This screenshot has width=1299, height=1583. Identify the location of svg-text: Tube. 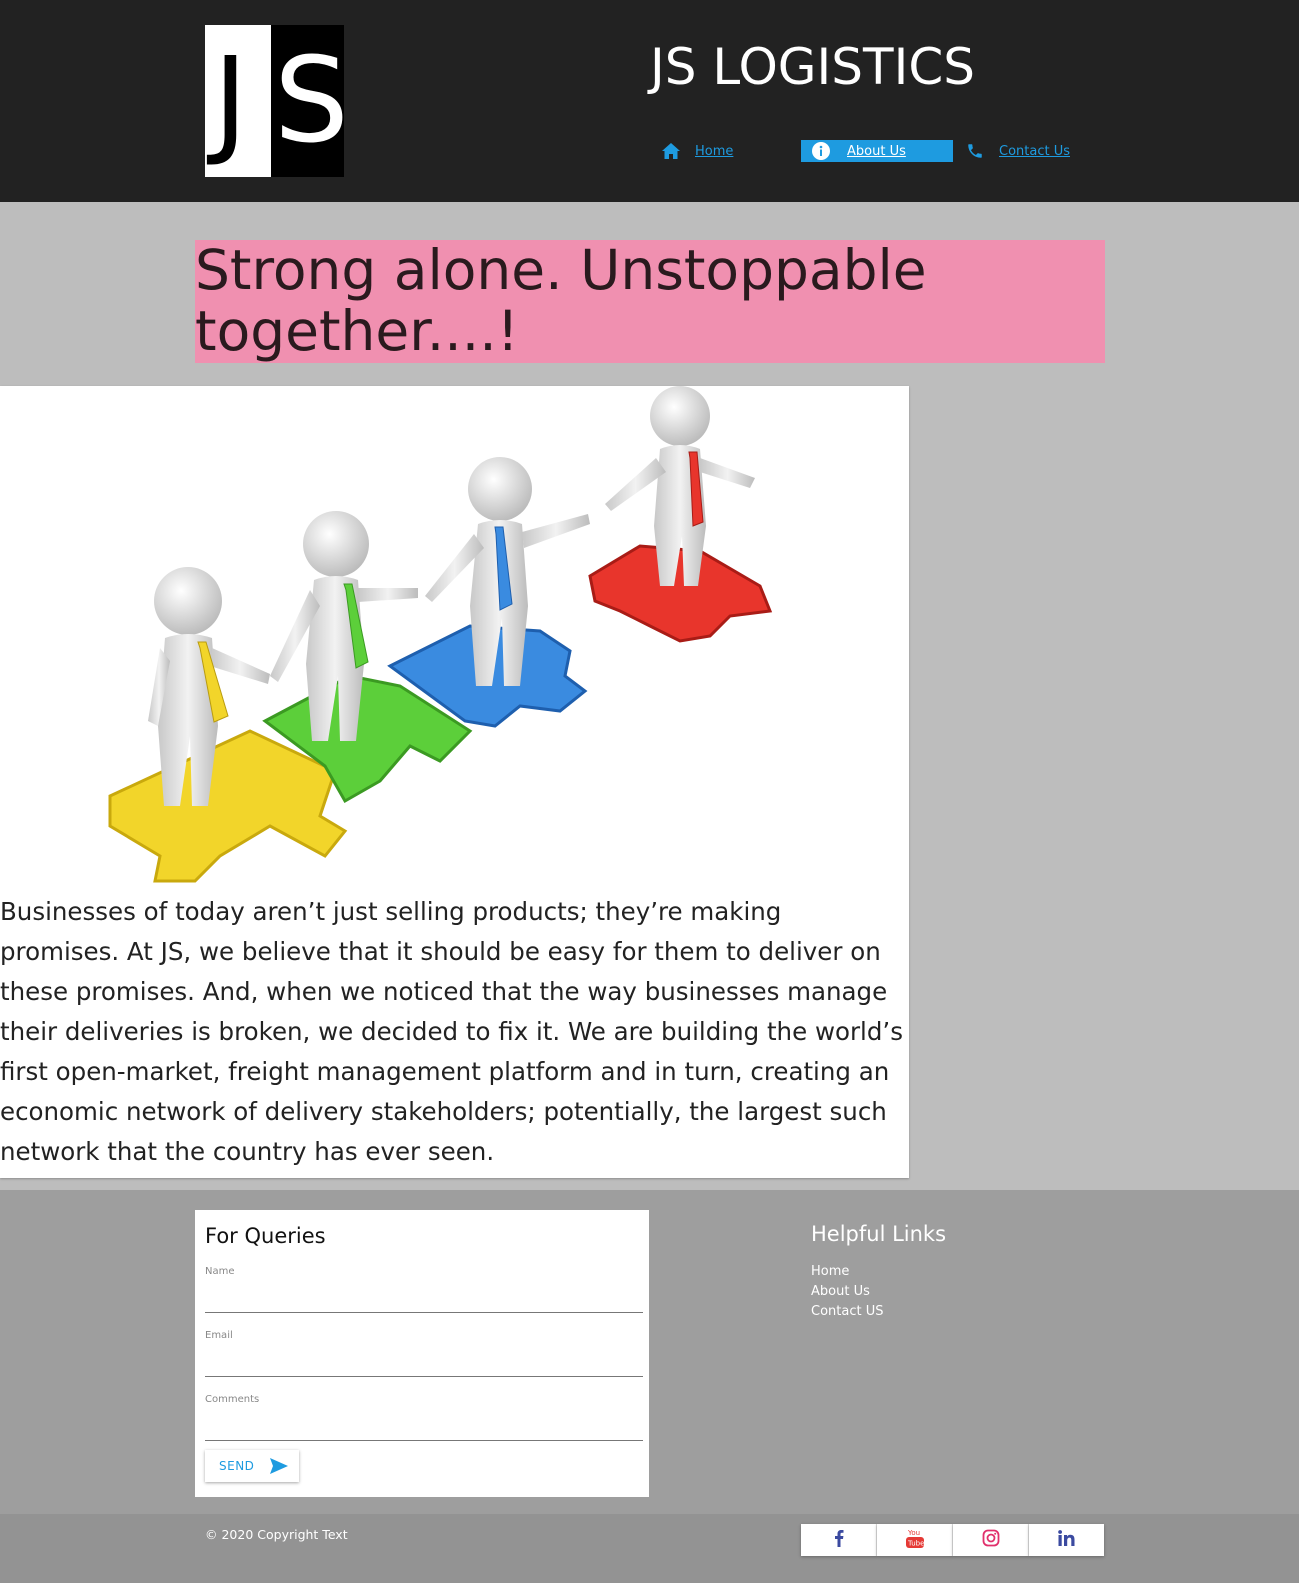
(915, 1544).